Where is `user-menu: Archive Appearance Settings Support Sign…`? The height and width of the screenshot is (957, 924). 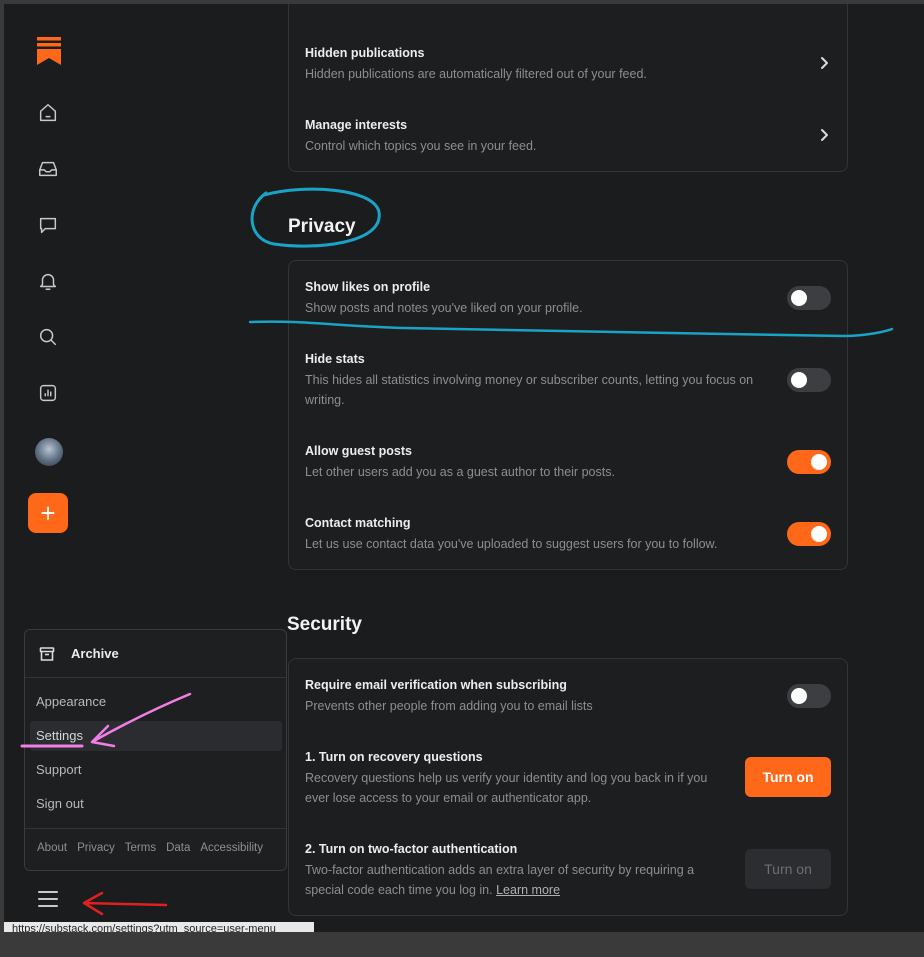
user-menu: Archive Appearance Settings Support Sign… is located at coordinates (155, 750).